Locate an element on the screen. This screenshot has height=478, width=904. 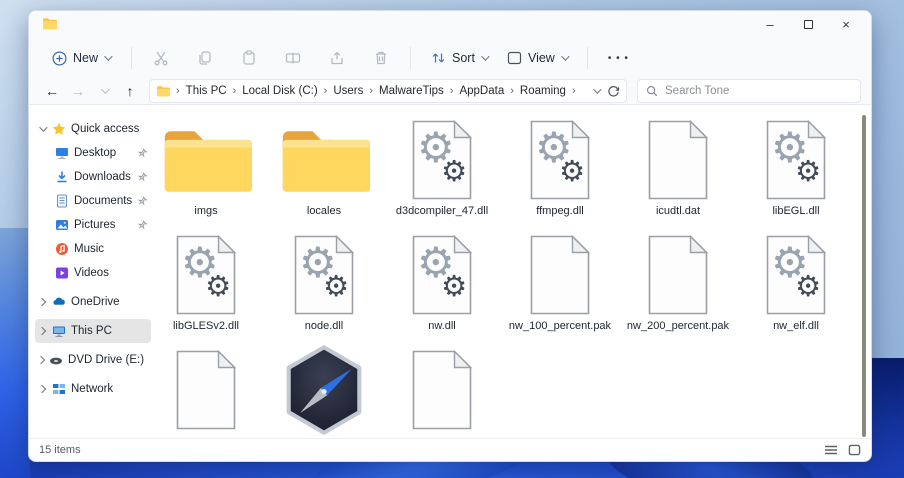
file-item: ⚙ ⚙ node.dll is located at coordinates (324, 281).